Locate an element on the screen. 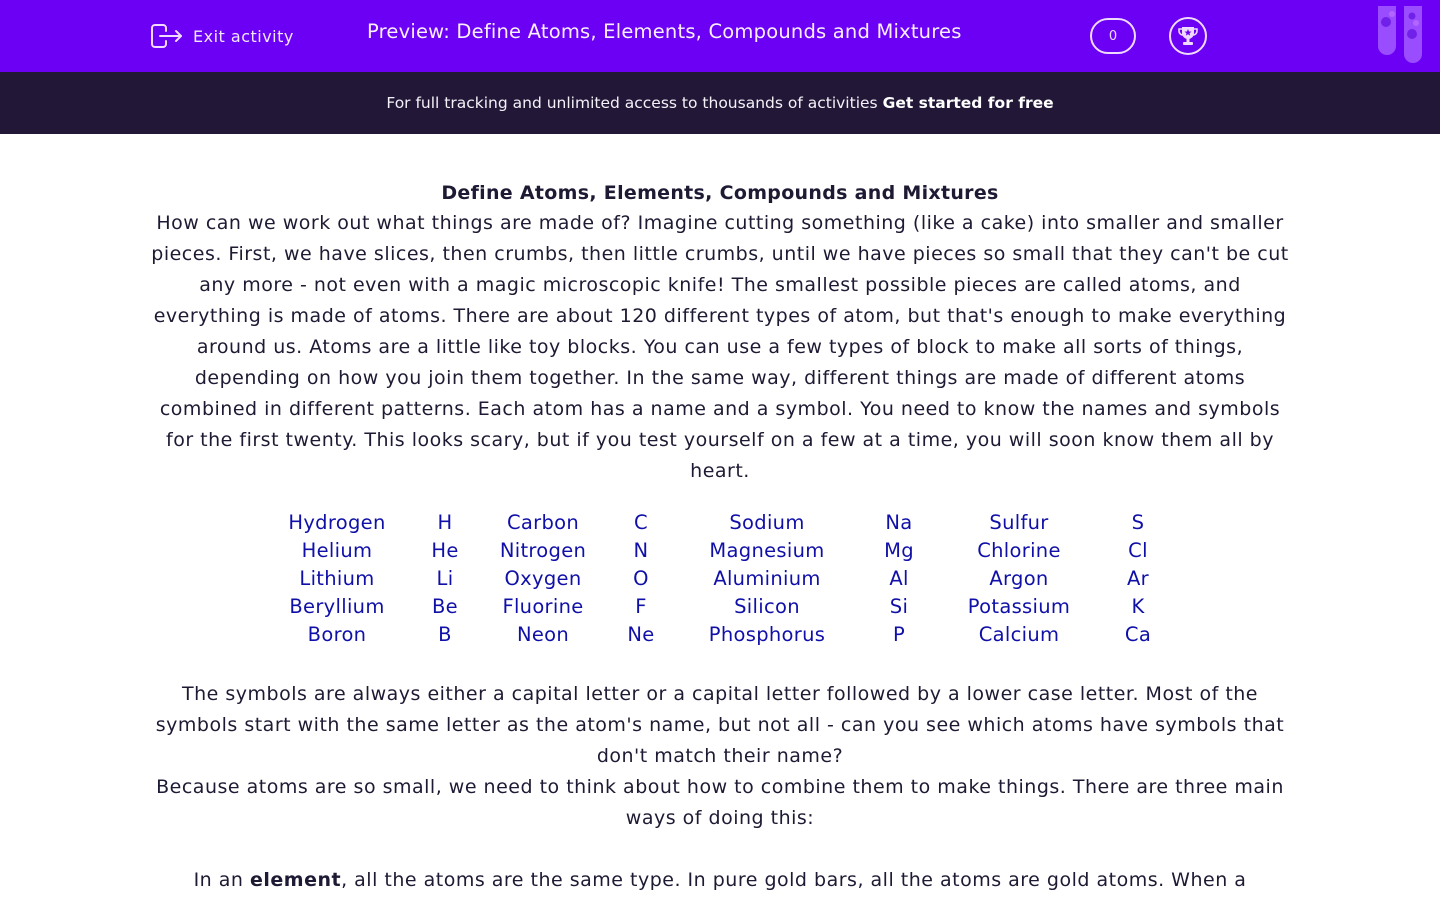 This screenshot has width=1440, height=900. element-name: Helium is located at coordinates (337, 550).